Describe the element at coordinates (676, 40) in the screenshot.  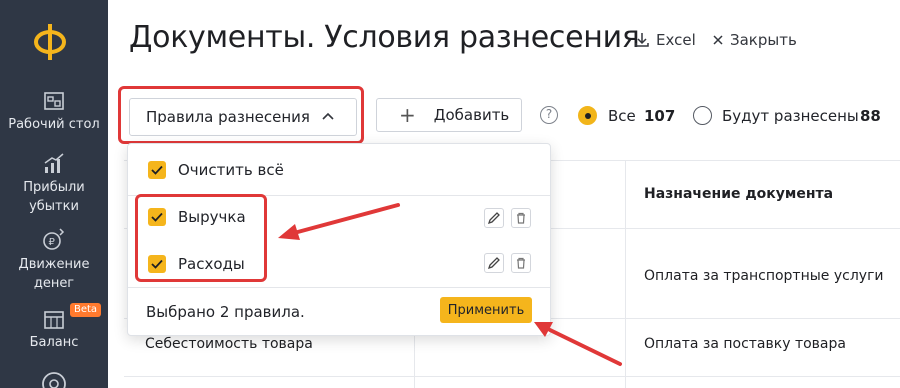
I see `excel-label: Excel` at that location.